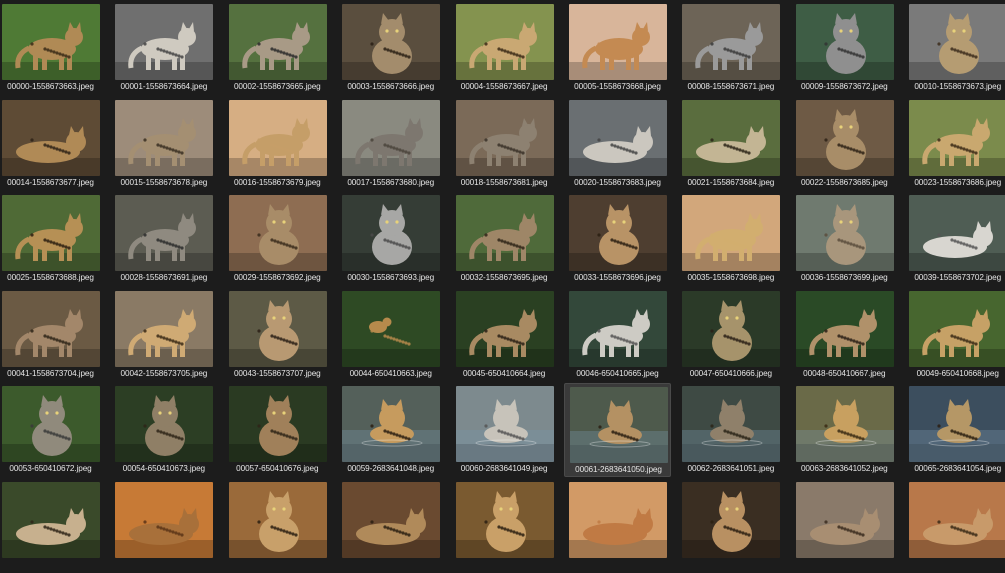 The image size is (1005, 573). I want to click on thumbnail-tile: 00061-2683641050.jpeg, so click(617, 430).